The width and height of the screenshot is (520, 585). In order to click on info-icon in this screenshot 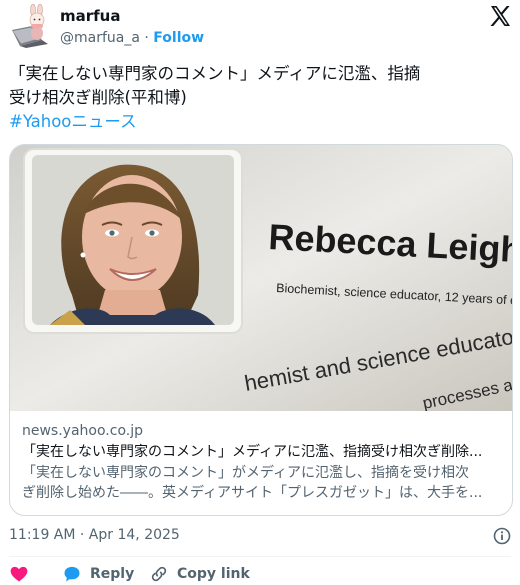, I will do `click(502, 536)`.